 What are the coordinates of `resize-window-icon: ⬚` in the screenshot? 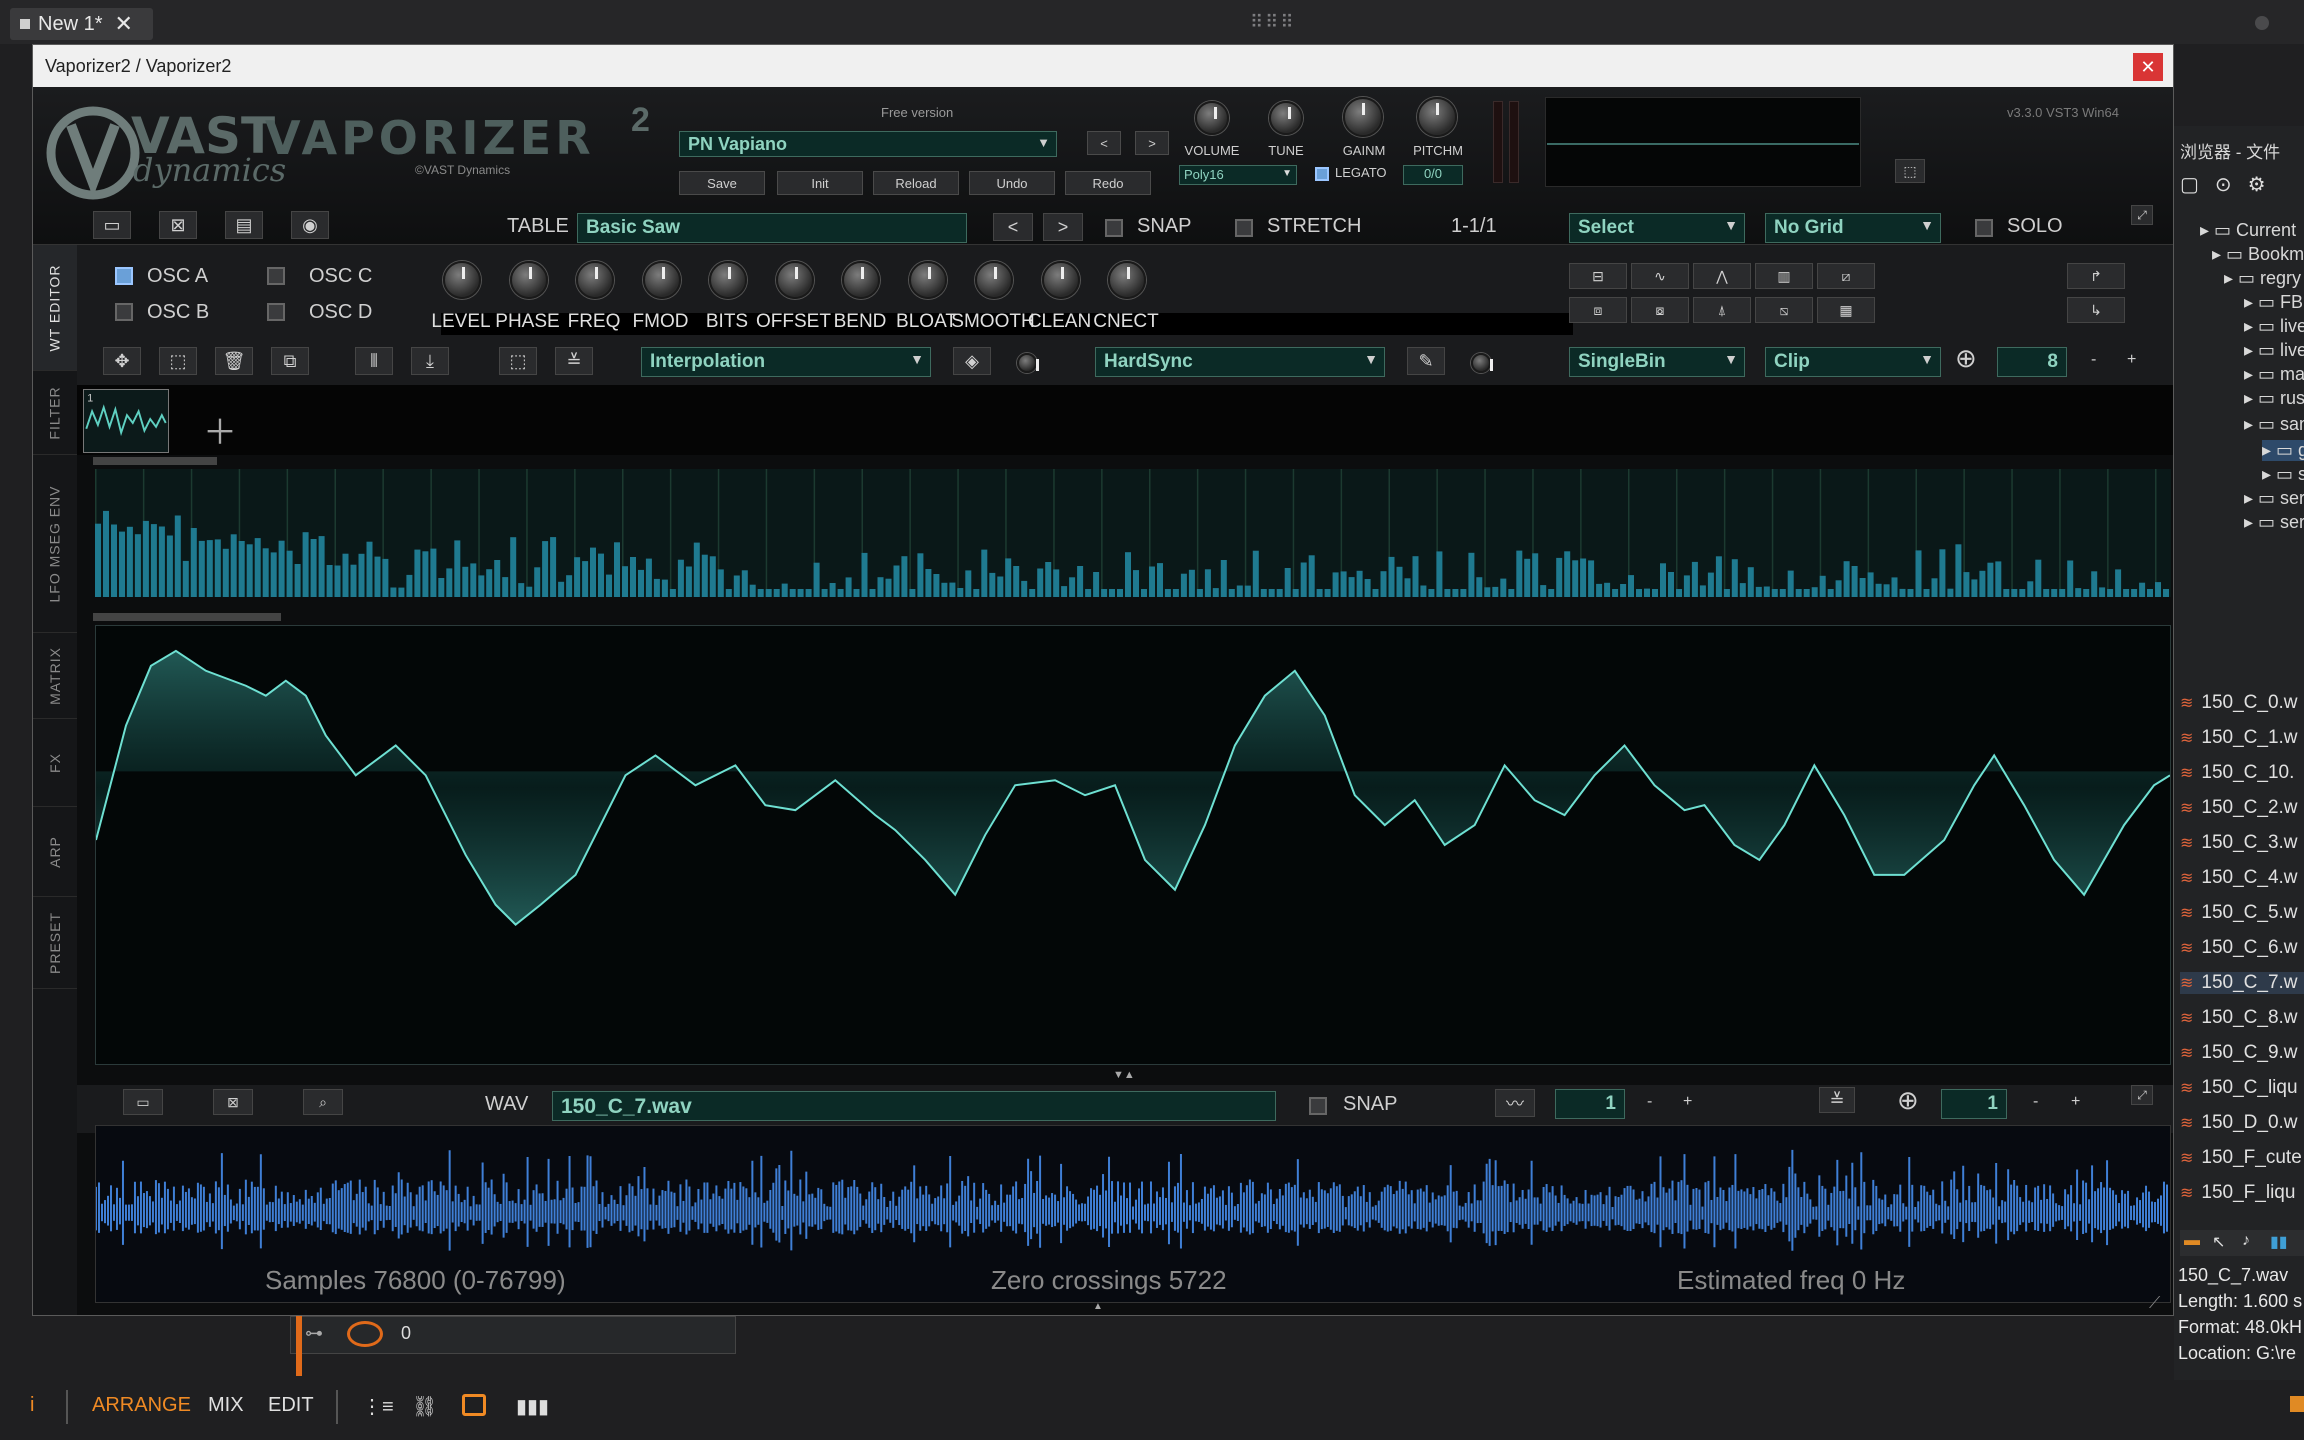 It's located at (1910, 171).